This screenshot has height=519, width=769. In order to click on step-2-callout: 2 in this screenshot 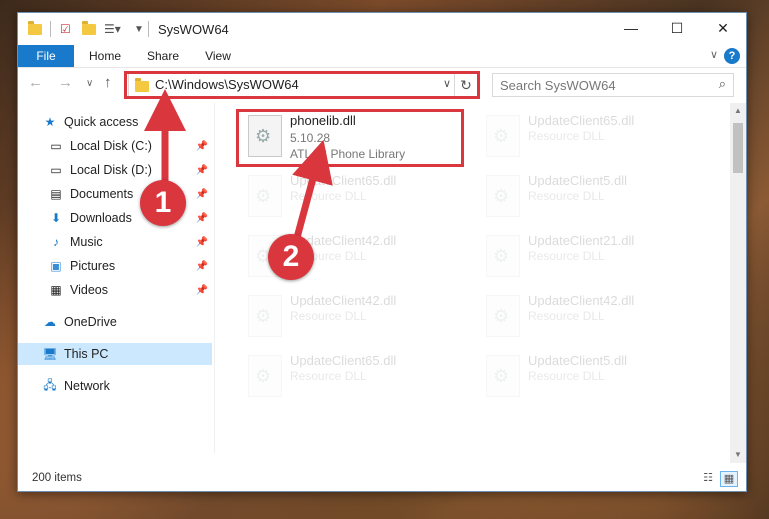, I will do `click(291, 257)`.